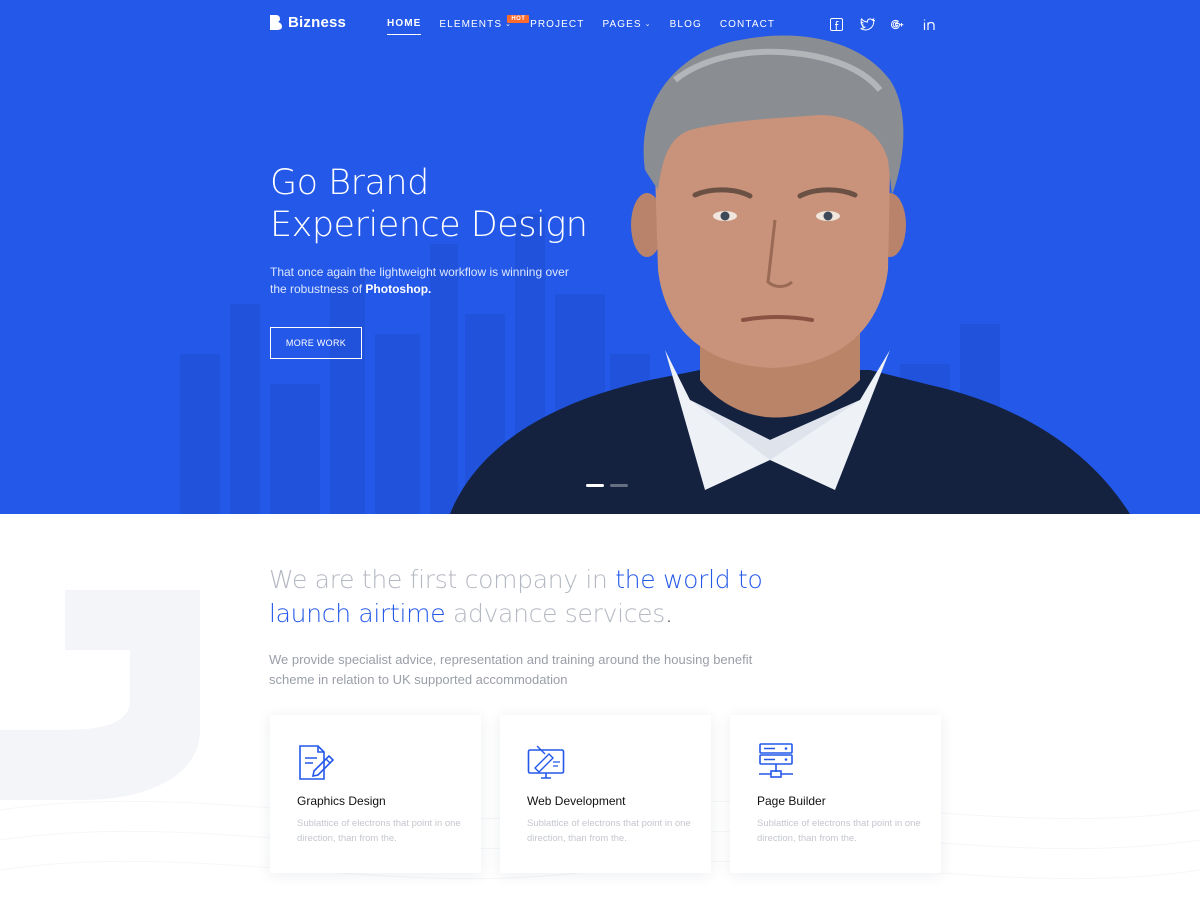 This screenshot has height=900, width=1200. I want to click on service-title: Page Builder, so click(791, 801).